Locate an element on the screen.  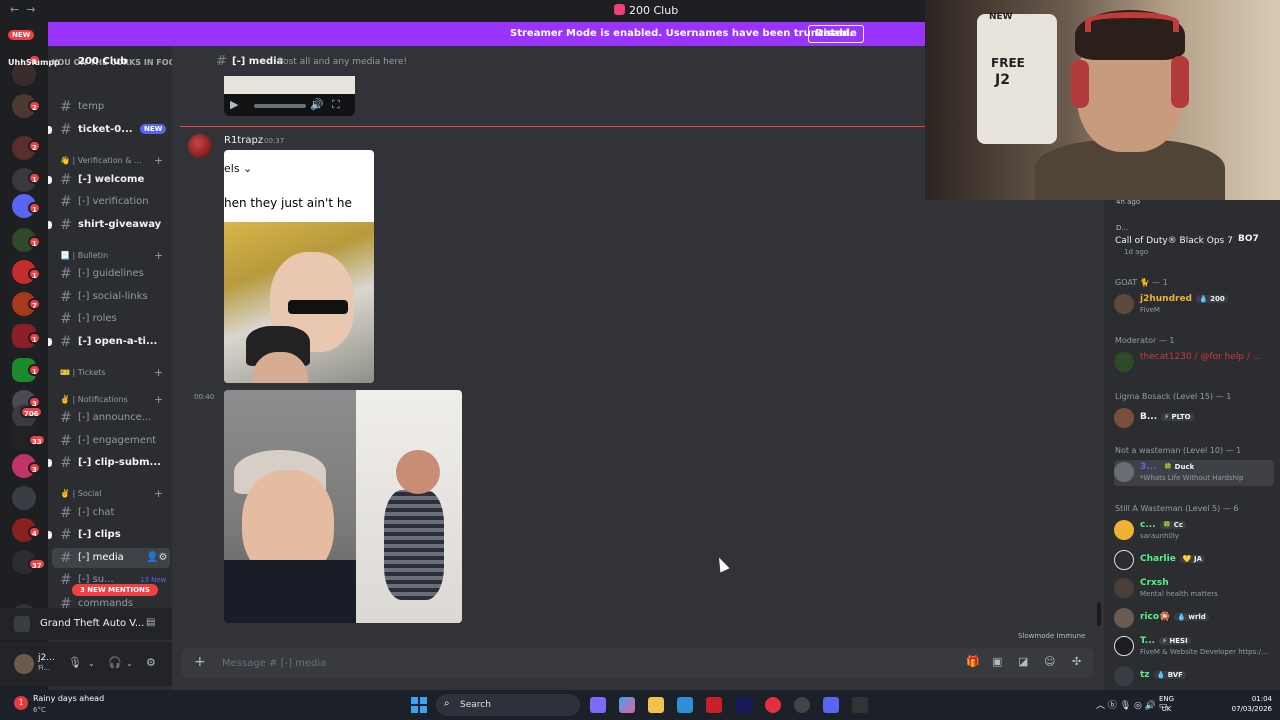
channel-ticket: # ticket-0... NEW is located at coordinates (109, 130).